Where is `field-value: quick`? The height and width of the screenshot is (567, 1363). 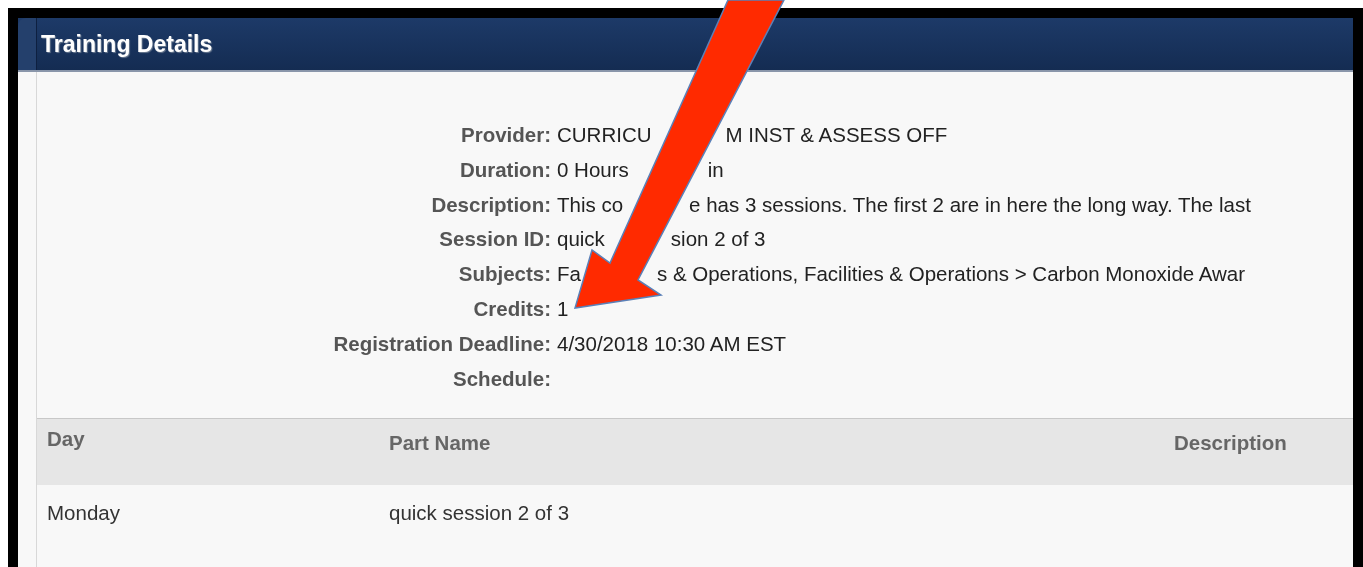 field-value: quick is located at coordinates (581, 239).